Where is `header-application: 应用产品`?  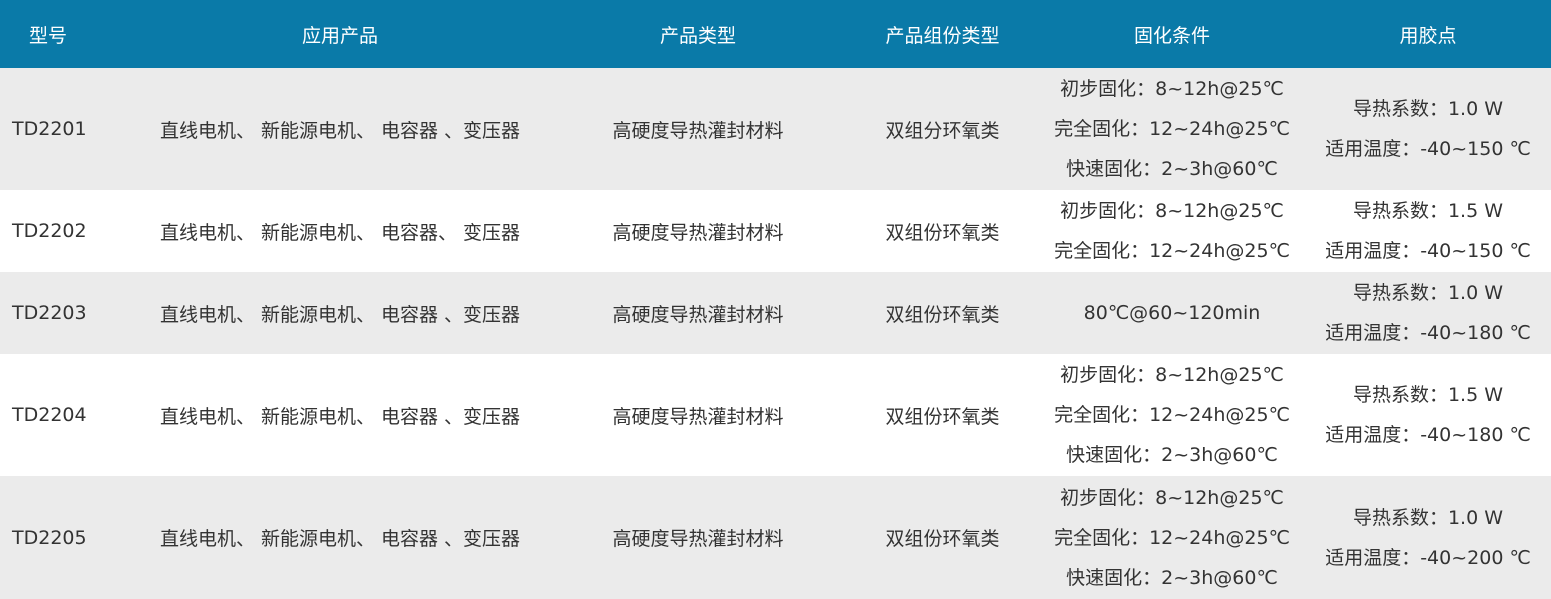 header-application: 应用产品 is located at coordinates (339, 35).